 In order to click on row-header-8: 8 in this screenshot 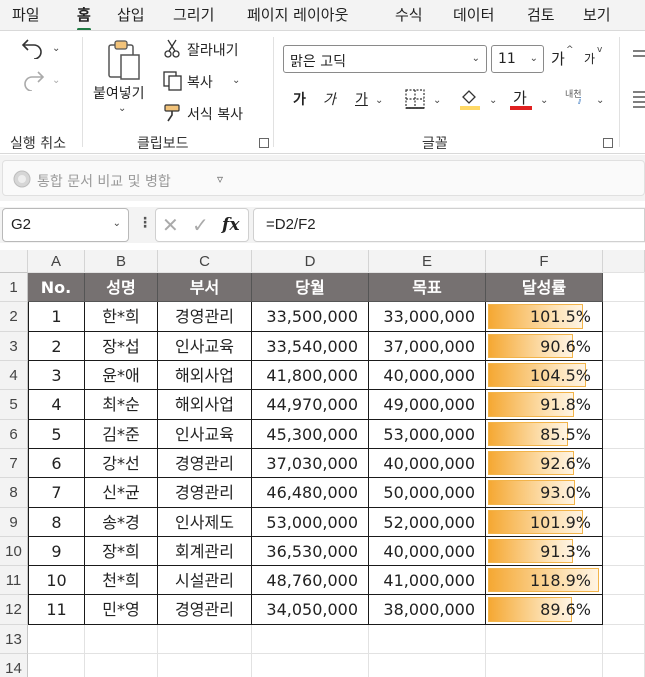, I will do `click(14, 493)`.